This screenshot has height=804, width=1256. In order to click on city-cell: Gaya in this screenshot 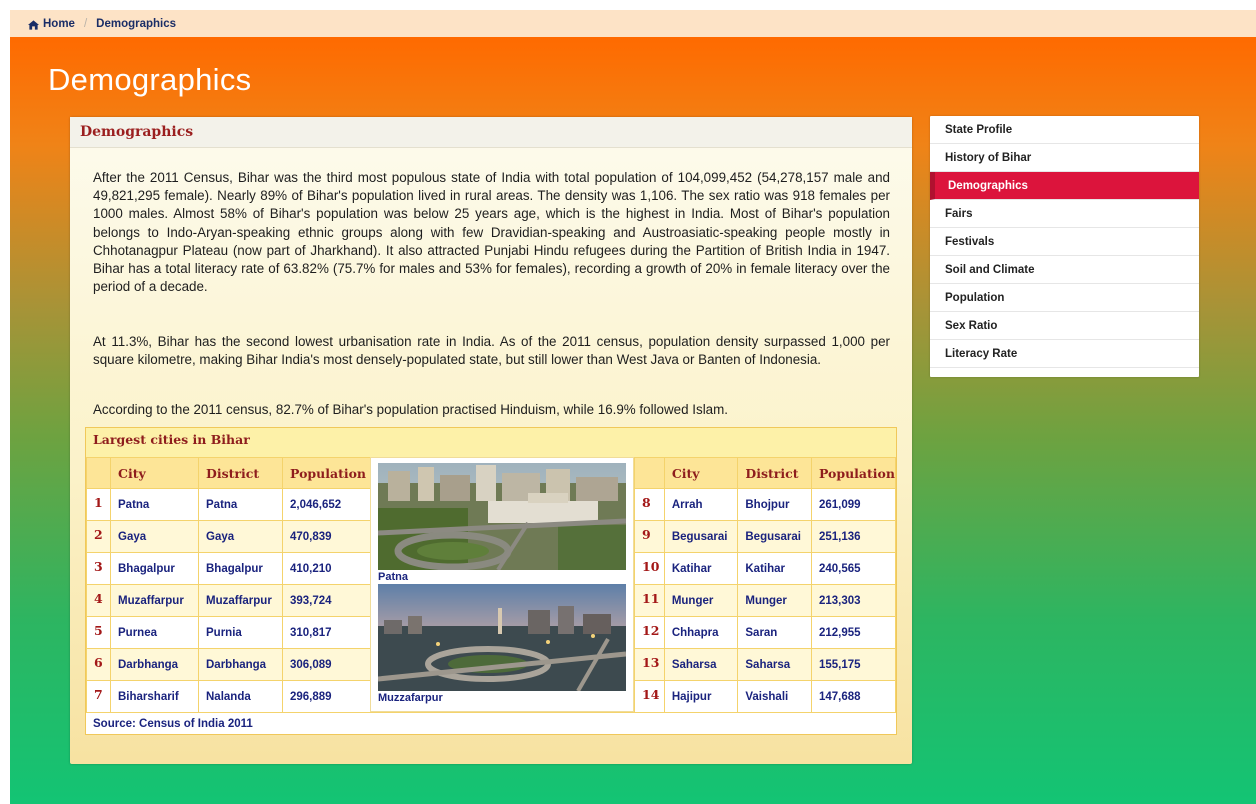, I will do `click(154, 536)`.